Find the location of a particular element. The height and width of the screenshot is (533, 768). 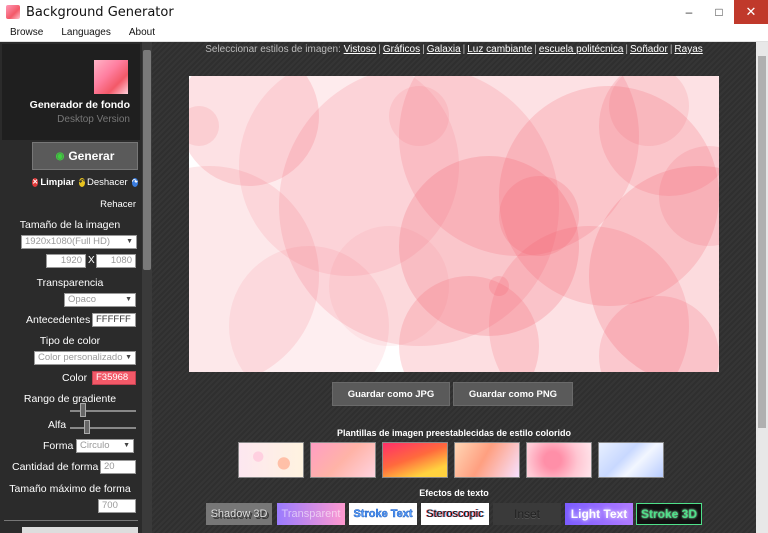

style-link-graphics: Gráficos is located at coordinates (401, 49).